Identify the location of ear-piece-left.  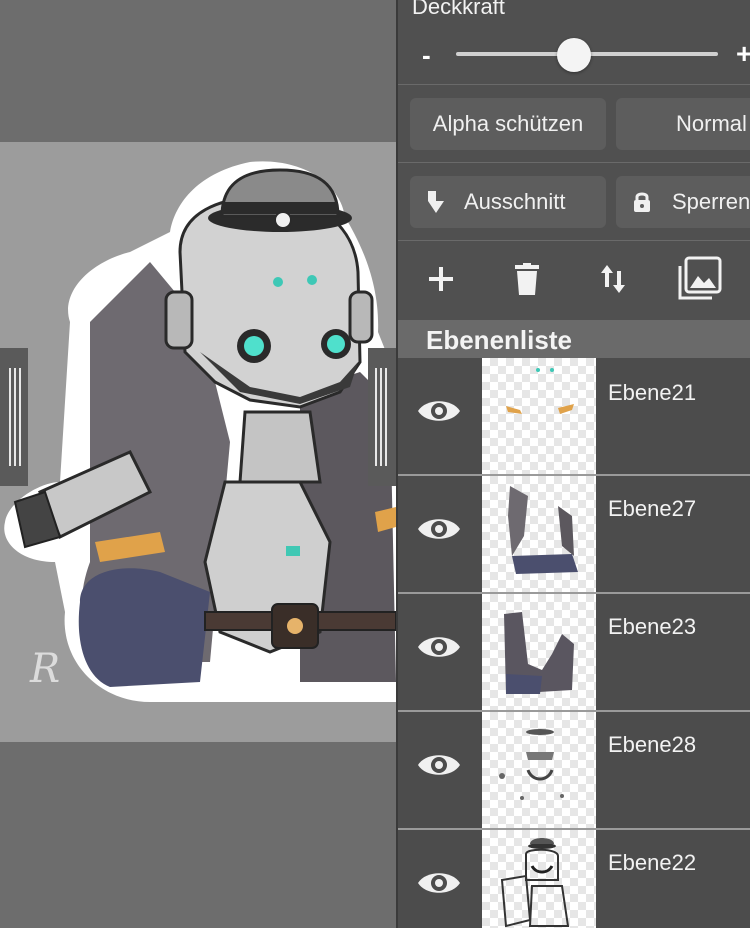
(179, 320).